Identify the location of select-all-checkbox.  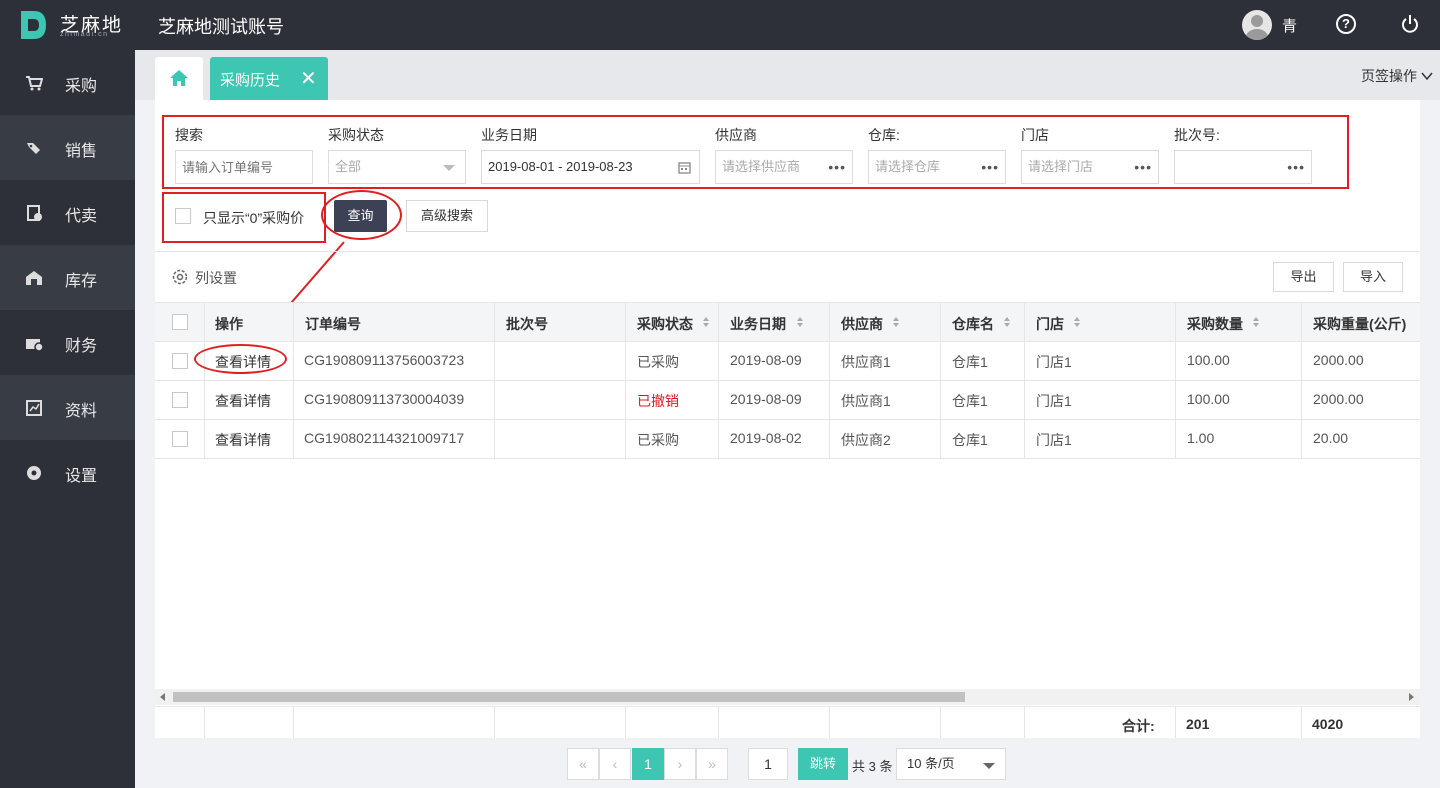
(180, 322).